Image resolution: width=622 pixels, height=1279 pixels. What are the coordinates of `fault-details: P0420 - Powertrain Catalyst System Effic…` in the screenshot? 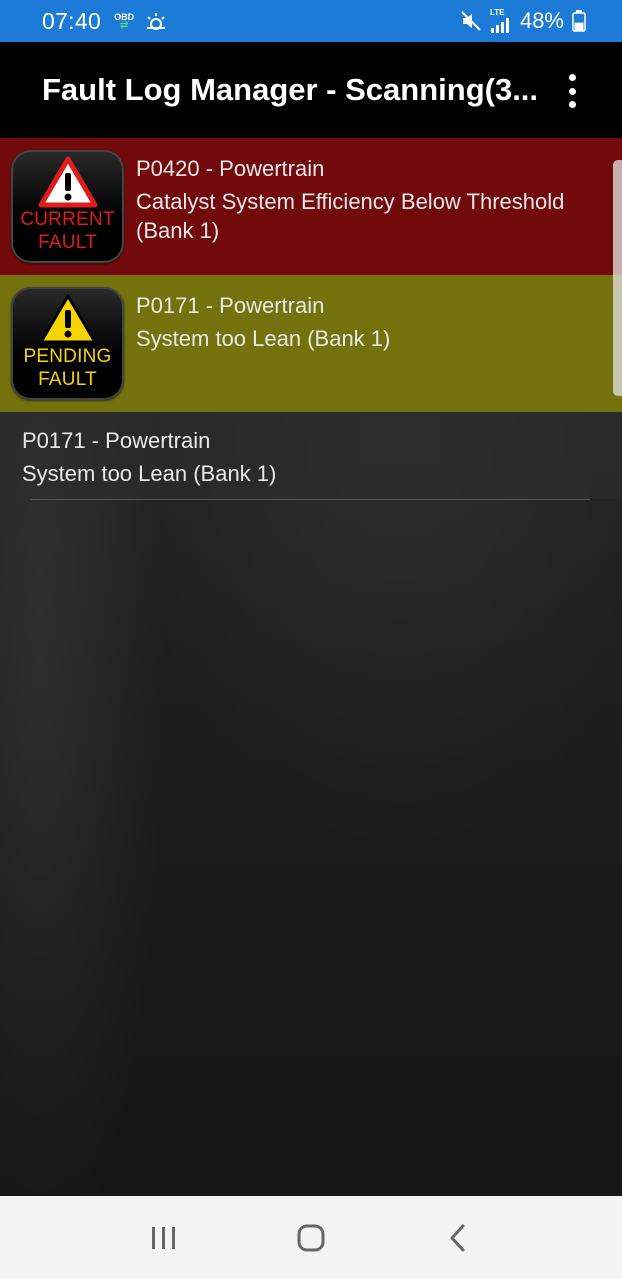 It's located at (372, 199).